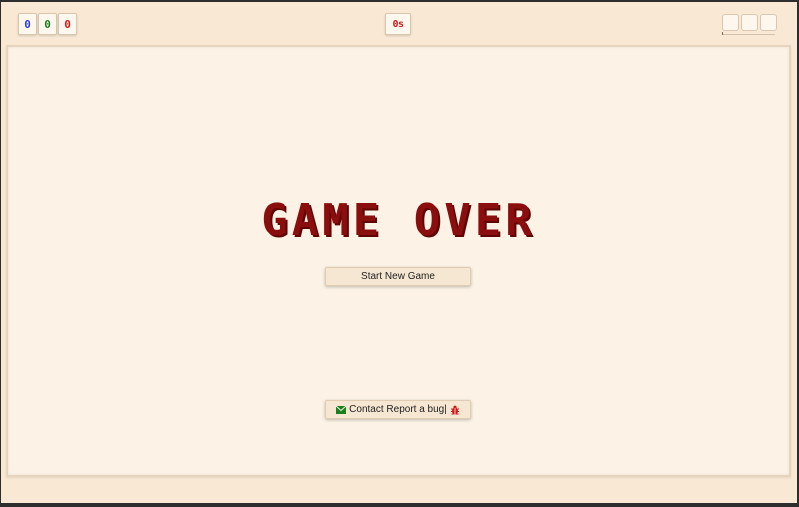 The image size is (799, 507). Describe the element at coordinates (455, 410) in the screenshot. I see `bug-icon` at that location.